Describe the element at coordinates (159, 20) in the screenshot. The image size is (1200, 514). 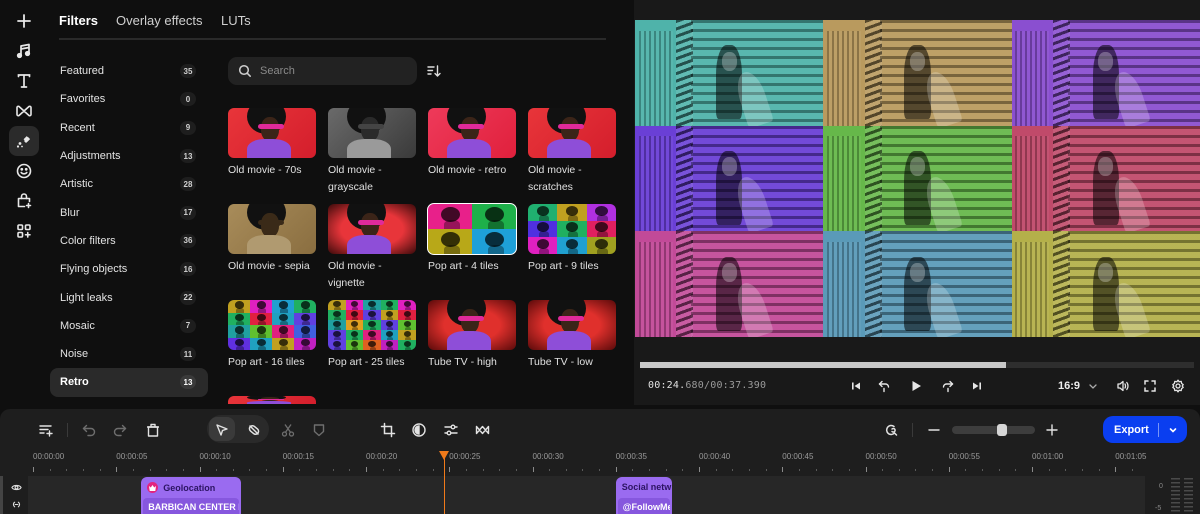
I see `tab-overlay-effects: Overlay effects` at that location.